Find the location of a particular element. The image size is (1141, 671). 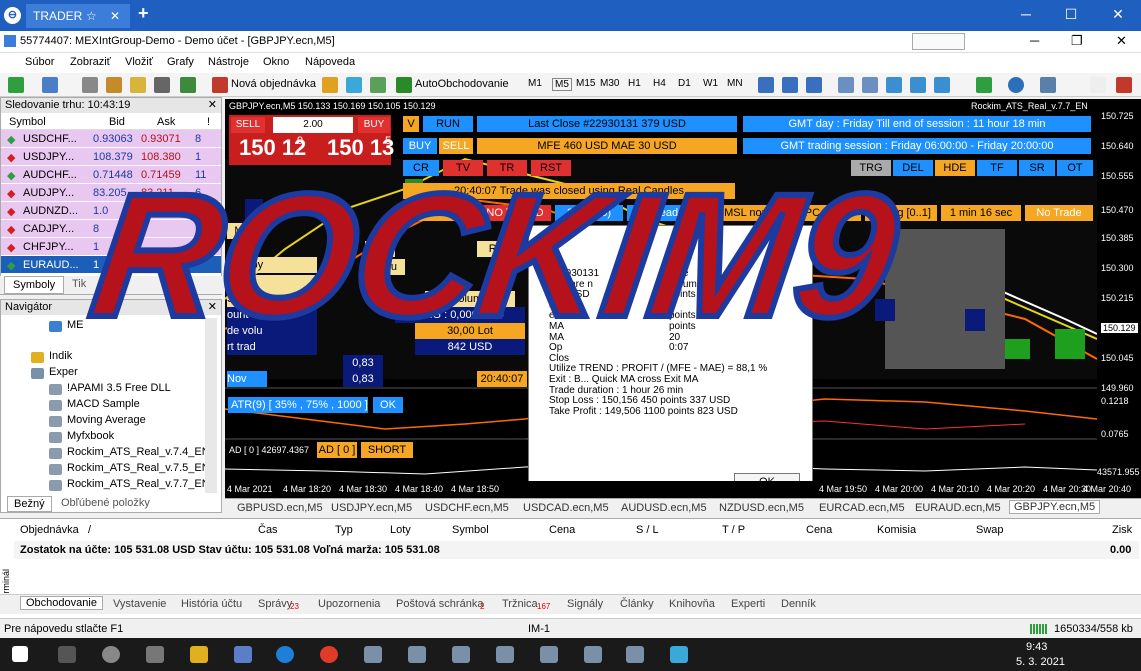

indicators-icon is located at coordinates (984, 85).